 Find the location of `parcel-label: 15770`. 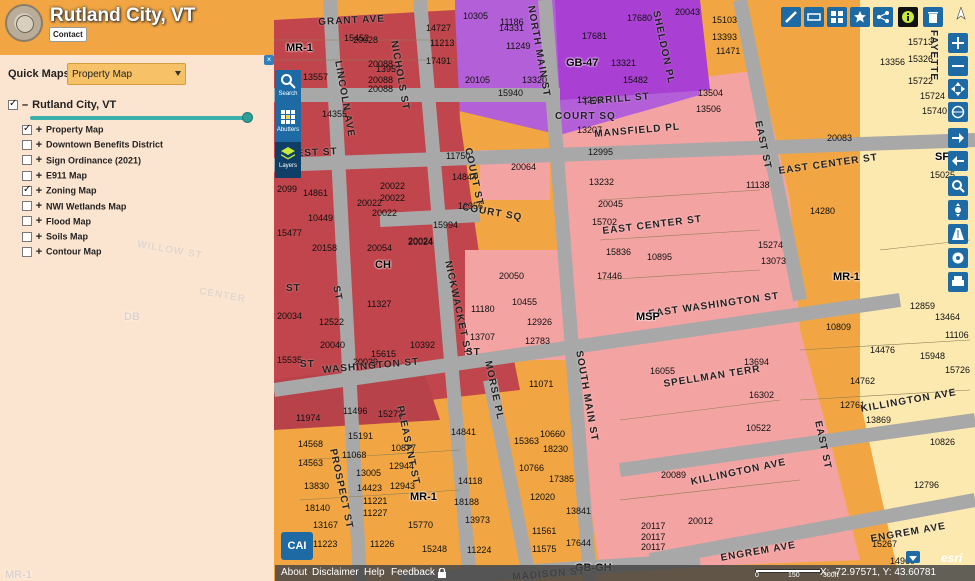

parcel-label: 15770 is located at coordinates (421, 525).